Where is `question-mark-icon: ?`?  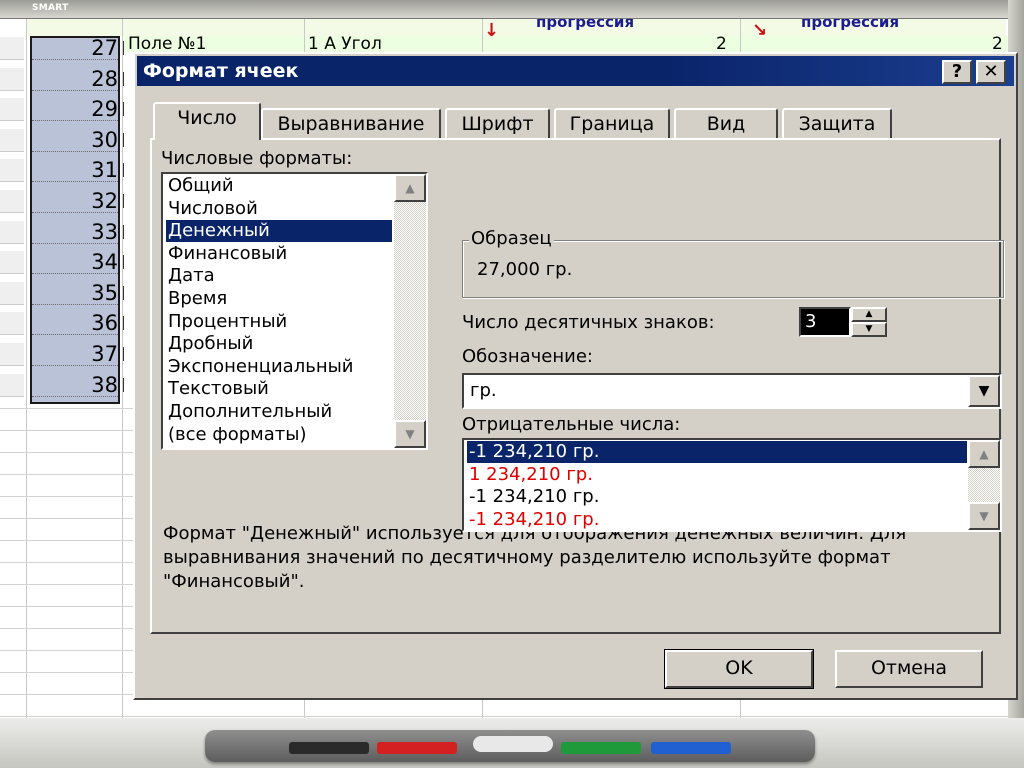
question-mark-icon: ? is located at coordinates (957, 71).